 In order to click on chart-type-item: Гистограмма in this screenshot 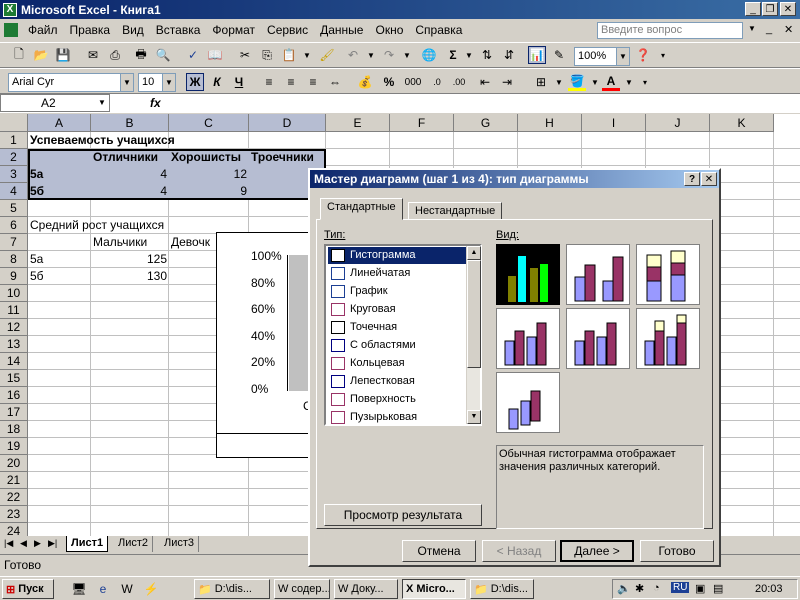, I will do `click(397, 255)`.